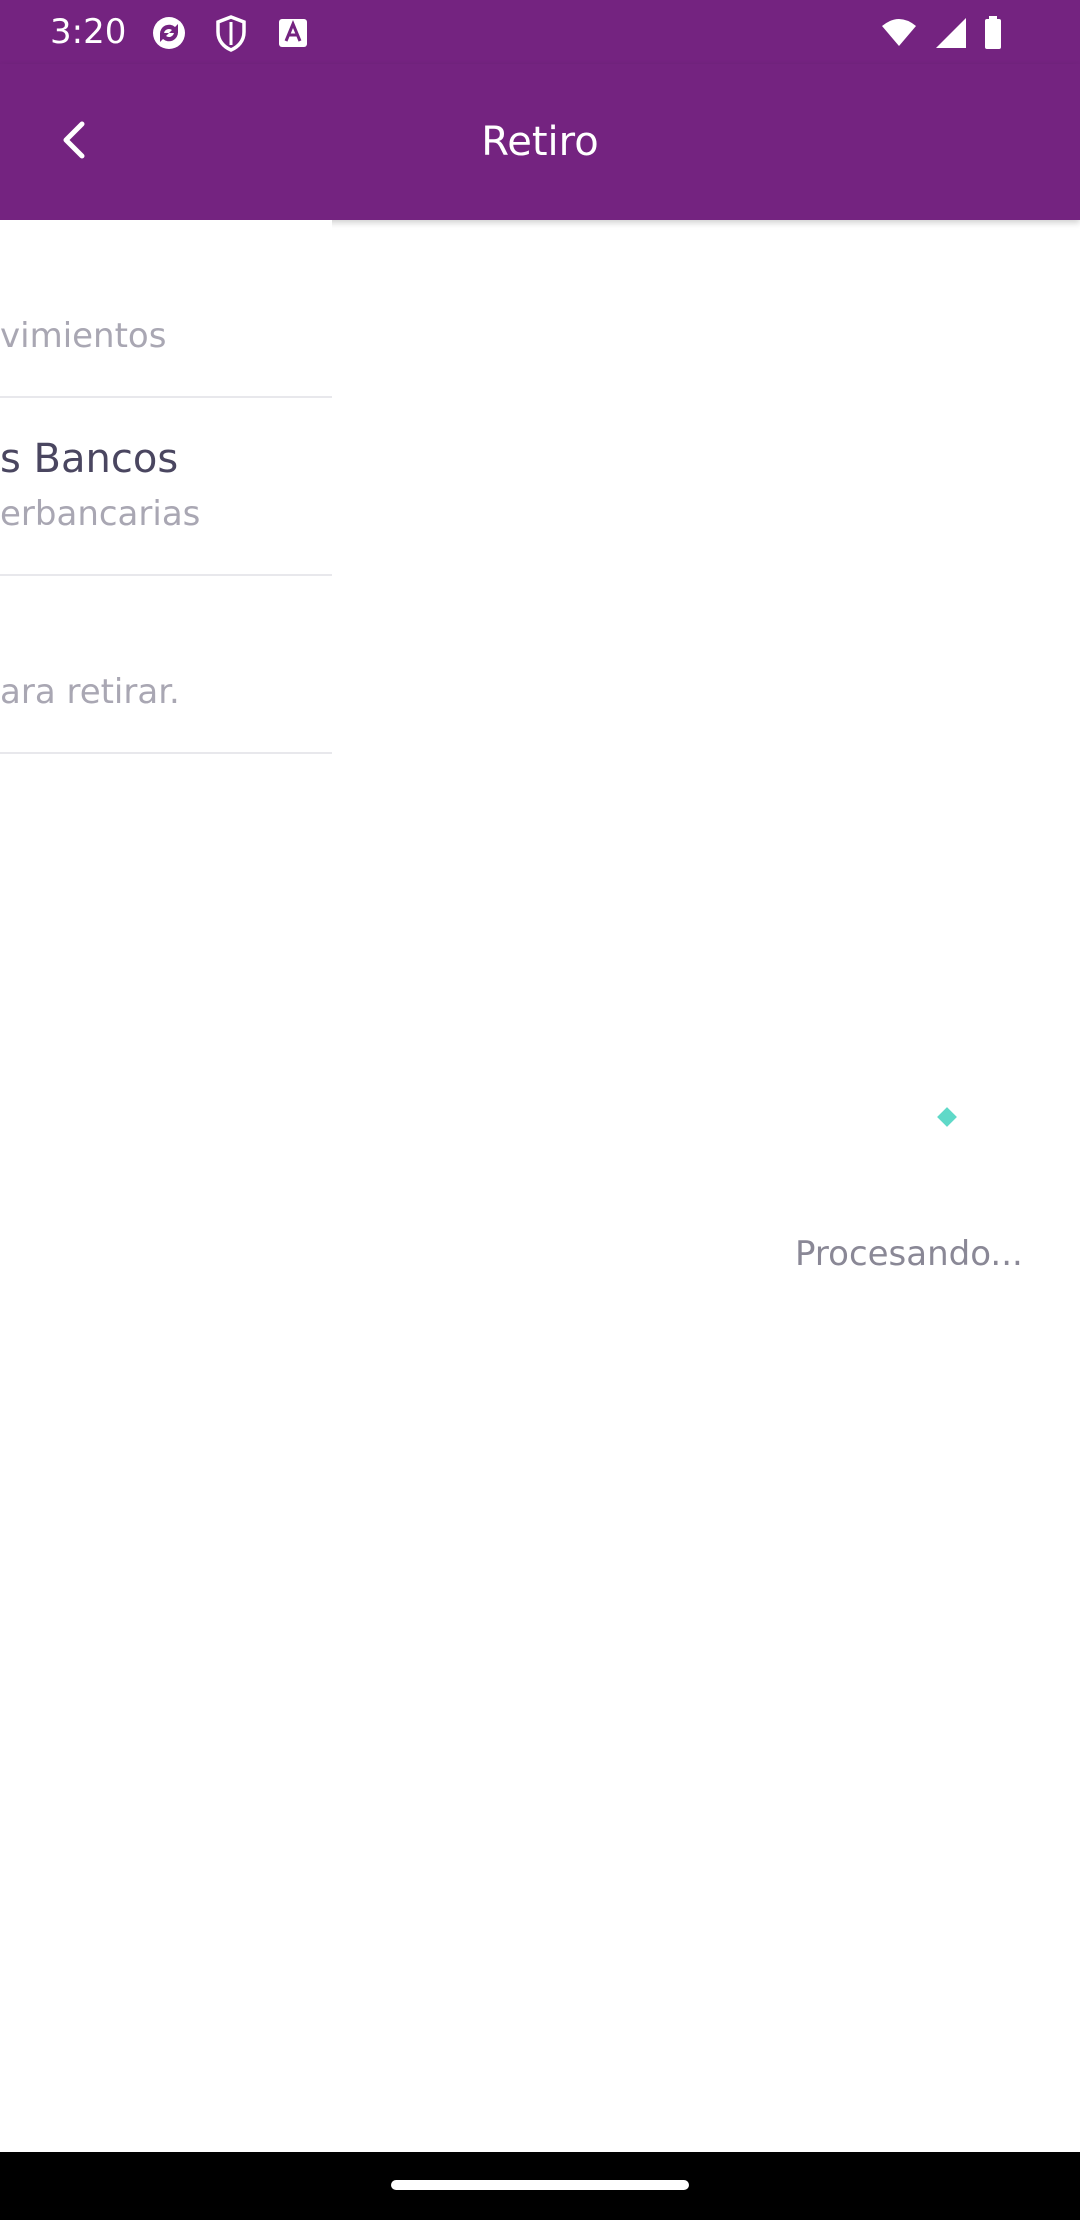 Image resolution: width=1080 pixels, height=2220 pixels. I want to click on status-bar: 3:20, so click(540, 32).